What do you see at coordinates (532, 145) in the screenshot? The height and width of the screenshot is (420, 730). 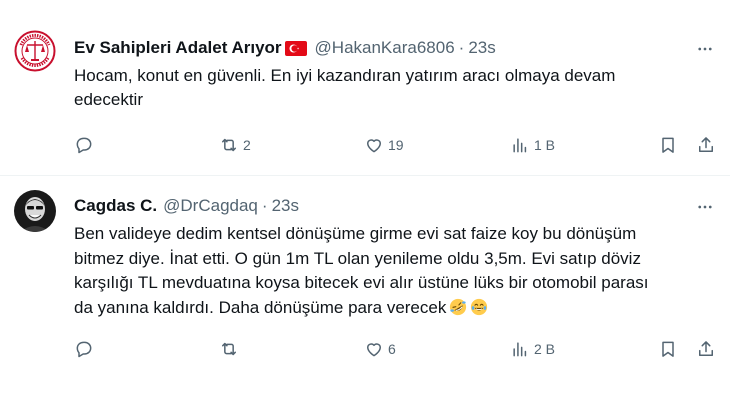 I see `views-button: 1 B` at bounding box center [532, 145].